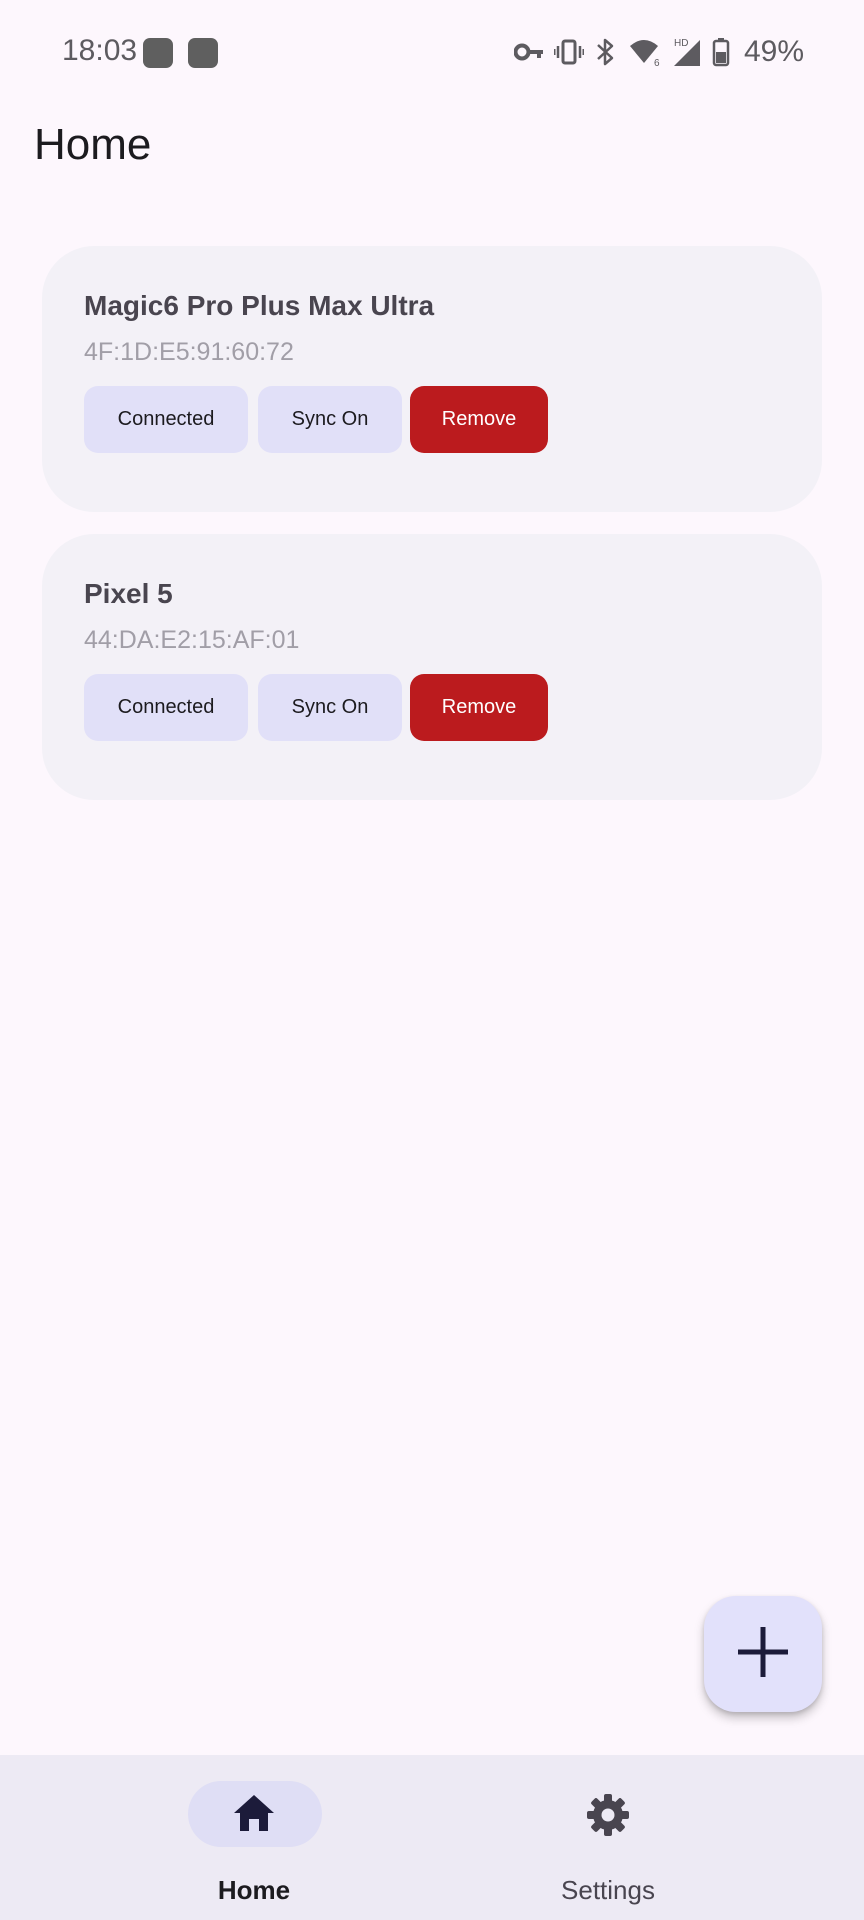 The height and width of the screenshot is (1920, 864). I want to click on battery-percent: 49%, so click(773, 51).